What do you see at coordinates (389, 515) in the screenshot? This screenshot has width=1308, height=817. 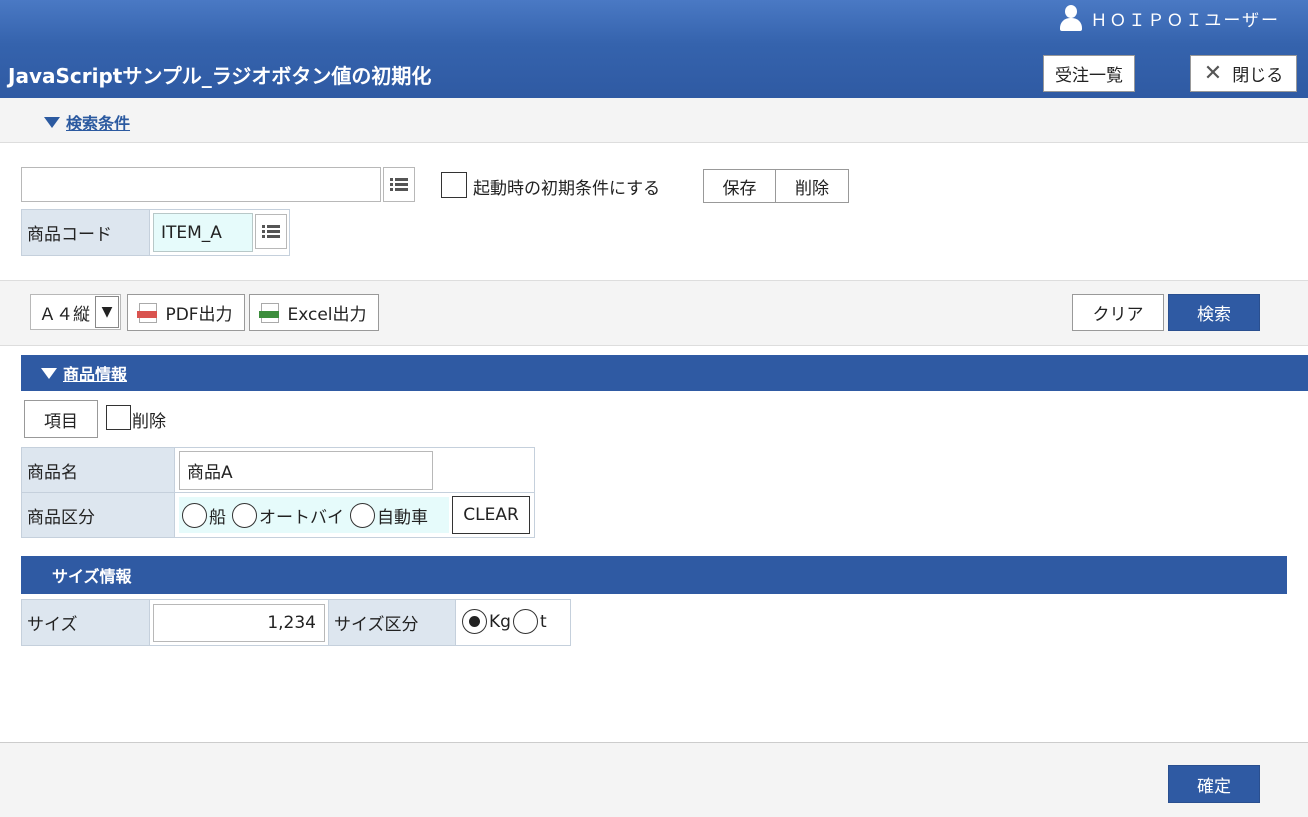 I see `category-option-car: 自動車` at bounding box center [389, 515].